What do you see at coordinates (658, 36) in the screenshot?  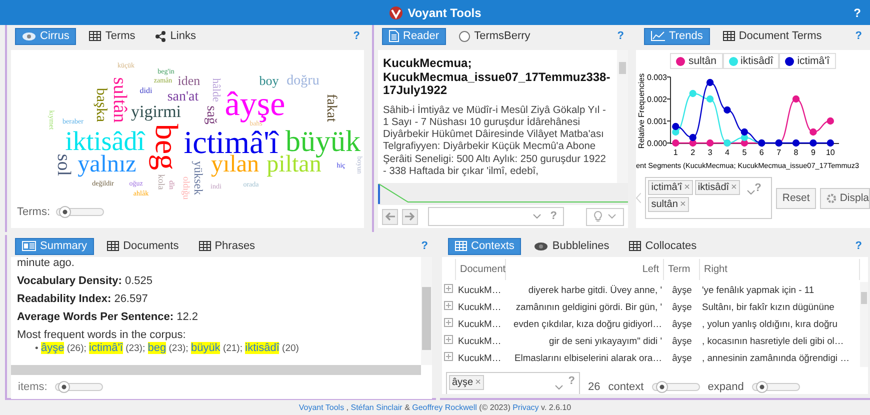 I see `line-chart-icon` at bounding box center [658, 36].